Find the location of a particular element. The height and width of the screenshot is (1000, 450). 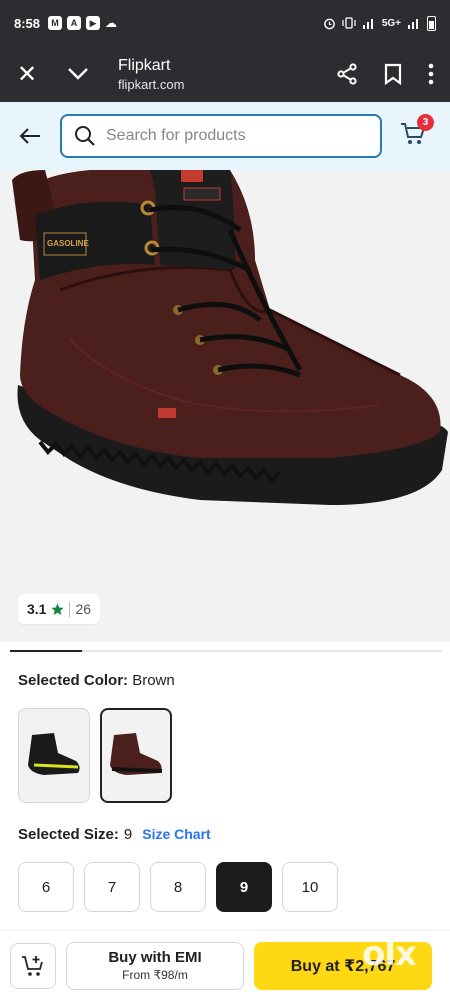

selected-color-label: Selected Color: is located at coordinates (73, 680).